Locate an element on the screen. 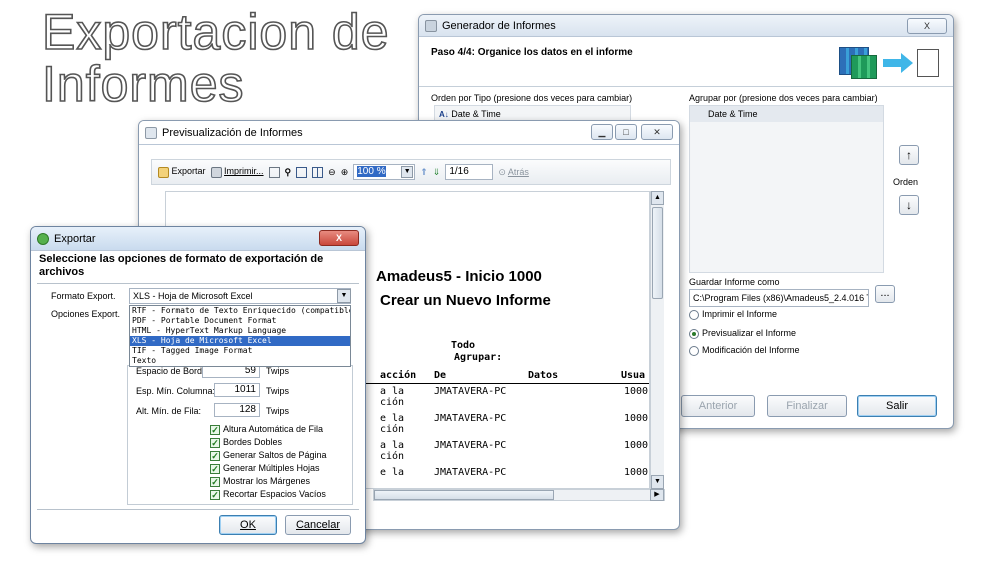 This screenshot has width=1000, height=562. format-option: PDF - Portable Document Format is located at coordinates (240, 321).